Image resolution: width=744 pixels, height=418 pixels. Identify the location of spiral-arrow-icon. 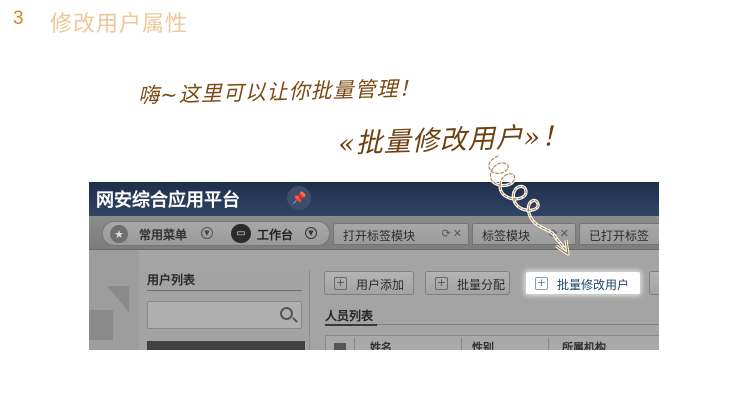
(528, 205).